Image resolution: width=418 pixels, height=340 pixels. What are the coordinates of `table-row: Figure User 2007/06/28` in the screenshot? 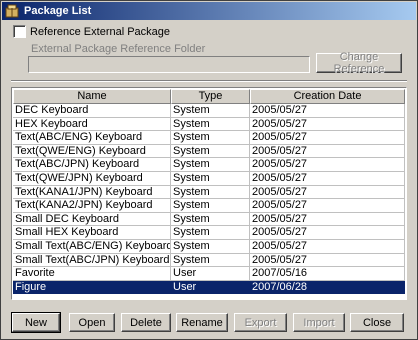 It's located at (209, 287).